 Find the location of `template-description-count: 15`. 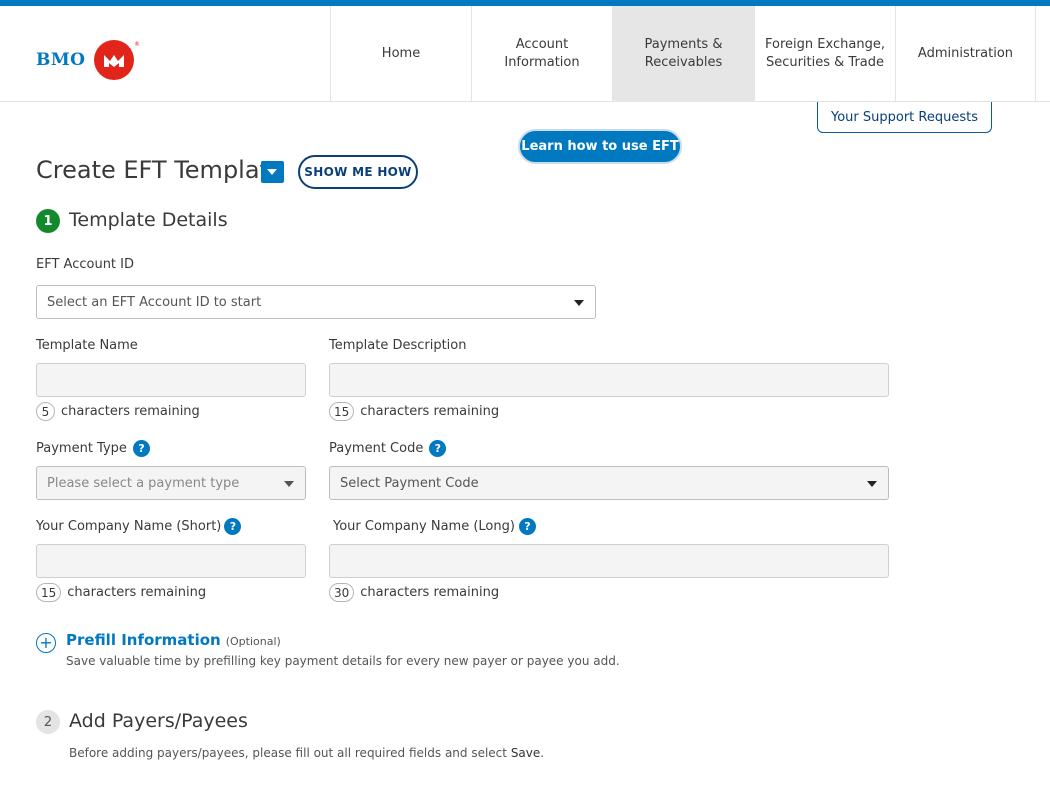

template-description-count: 15 is located at coordinates (342, 411).